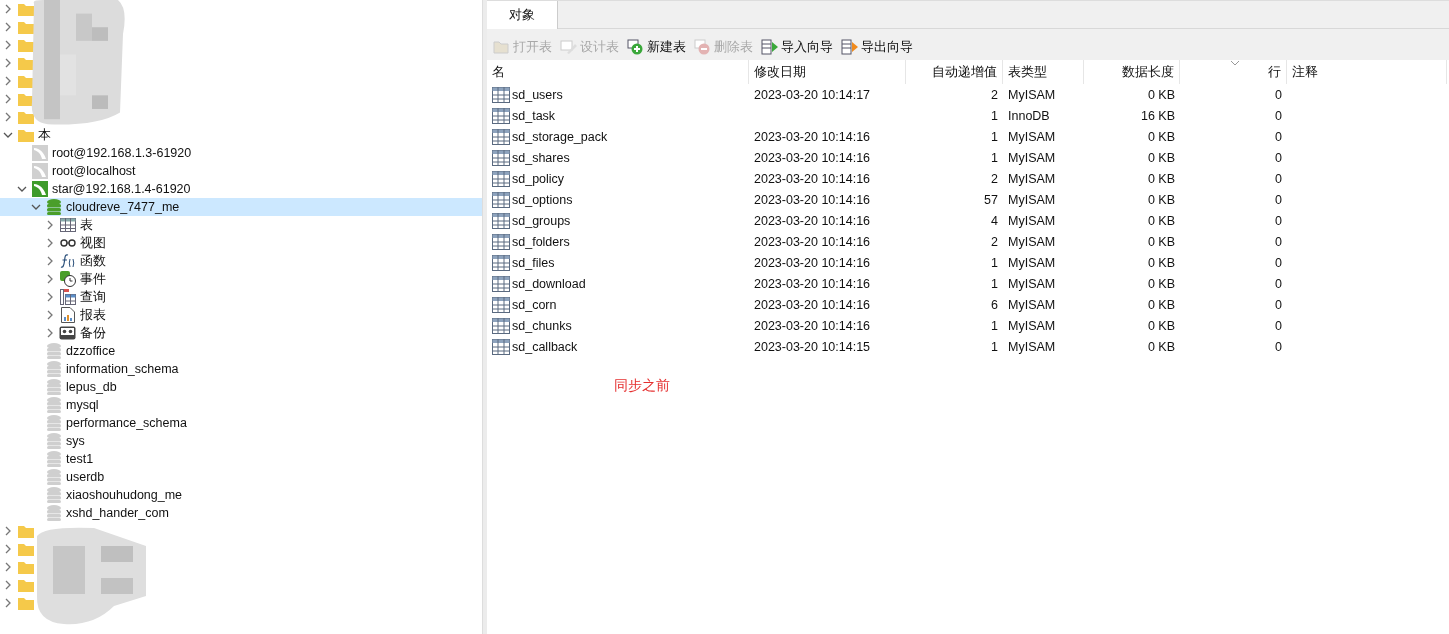 This screenshot has height=634, width=1449. I want to click on table-name: sd_corn, so click(534, 304).